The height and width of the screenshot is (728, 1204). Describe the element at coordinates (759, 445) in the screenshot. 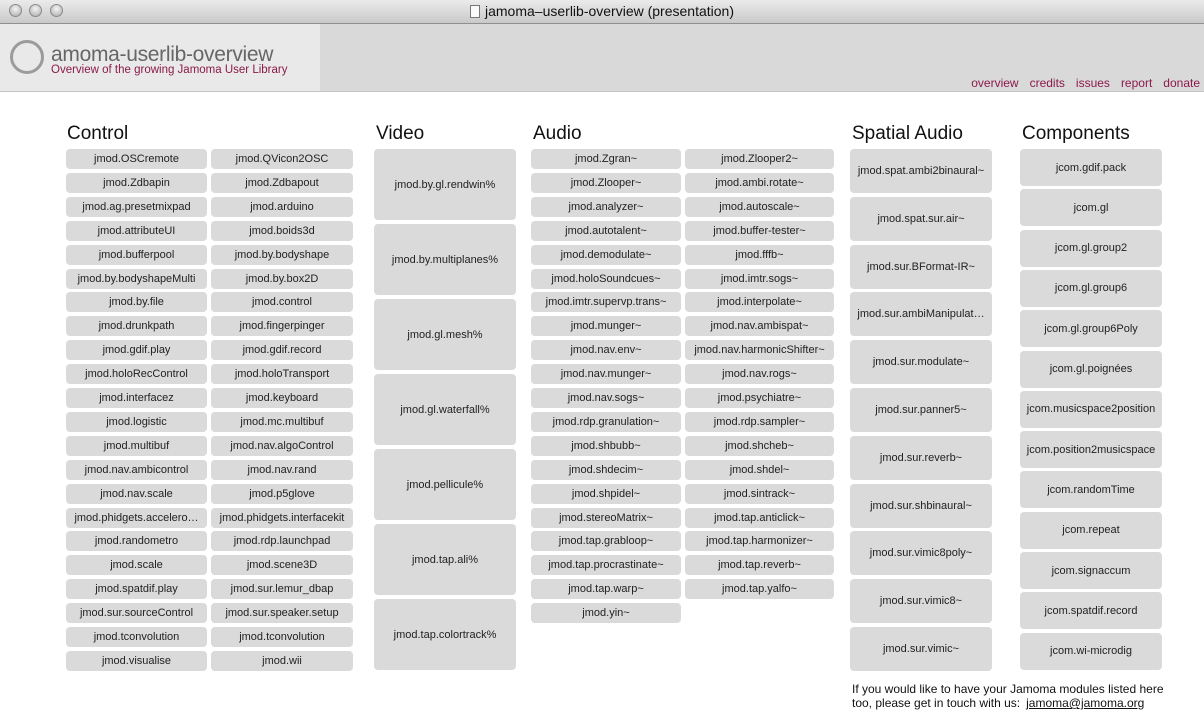

I see `audio-module-button: jmod.shcheb~` at that location.